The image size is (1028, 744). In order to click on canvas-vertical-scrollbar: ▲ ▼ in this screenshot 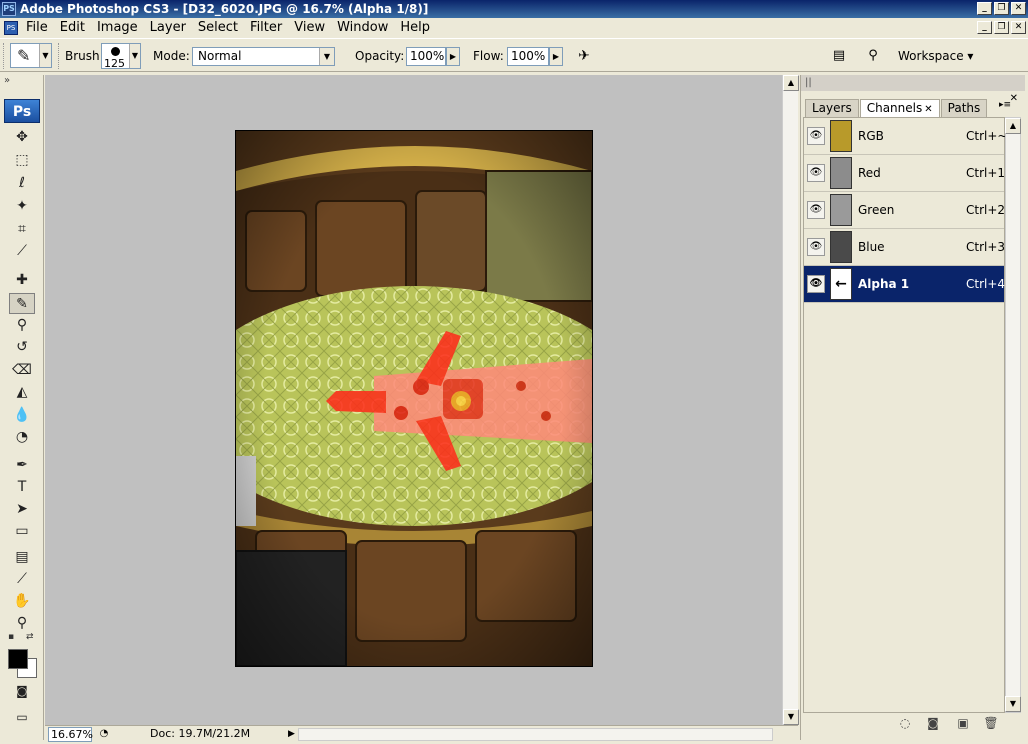, I will do `click(790, 400)`.